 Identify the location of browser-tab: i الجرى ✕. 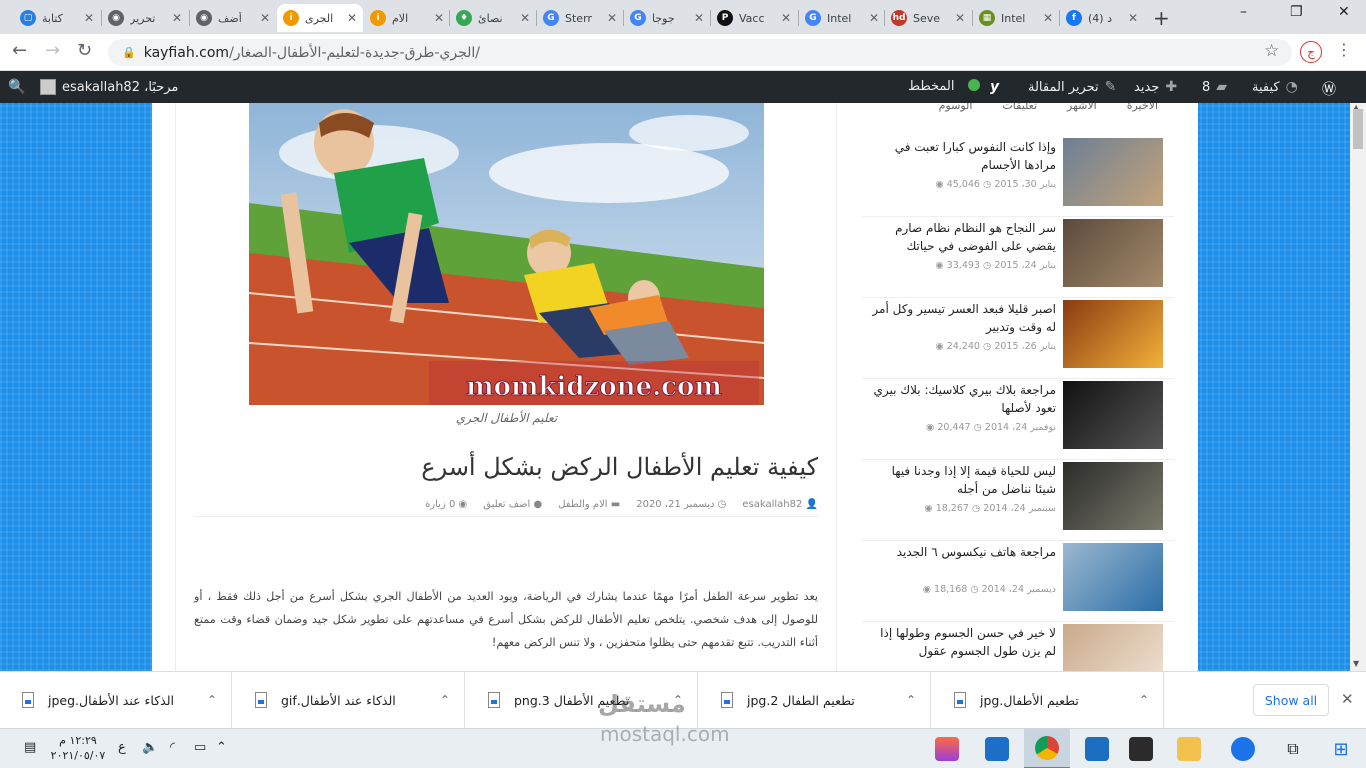
(320, 18).